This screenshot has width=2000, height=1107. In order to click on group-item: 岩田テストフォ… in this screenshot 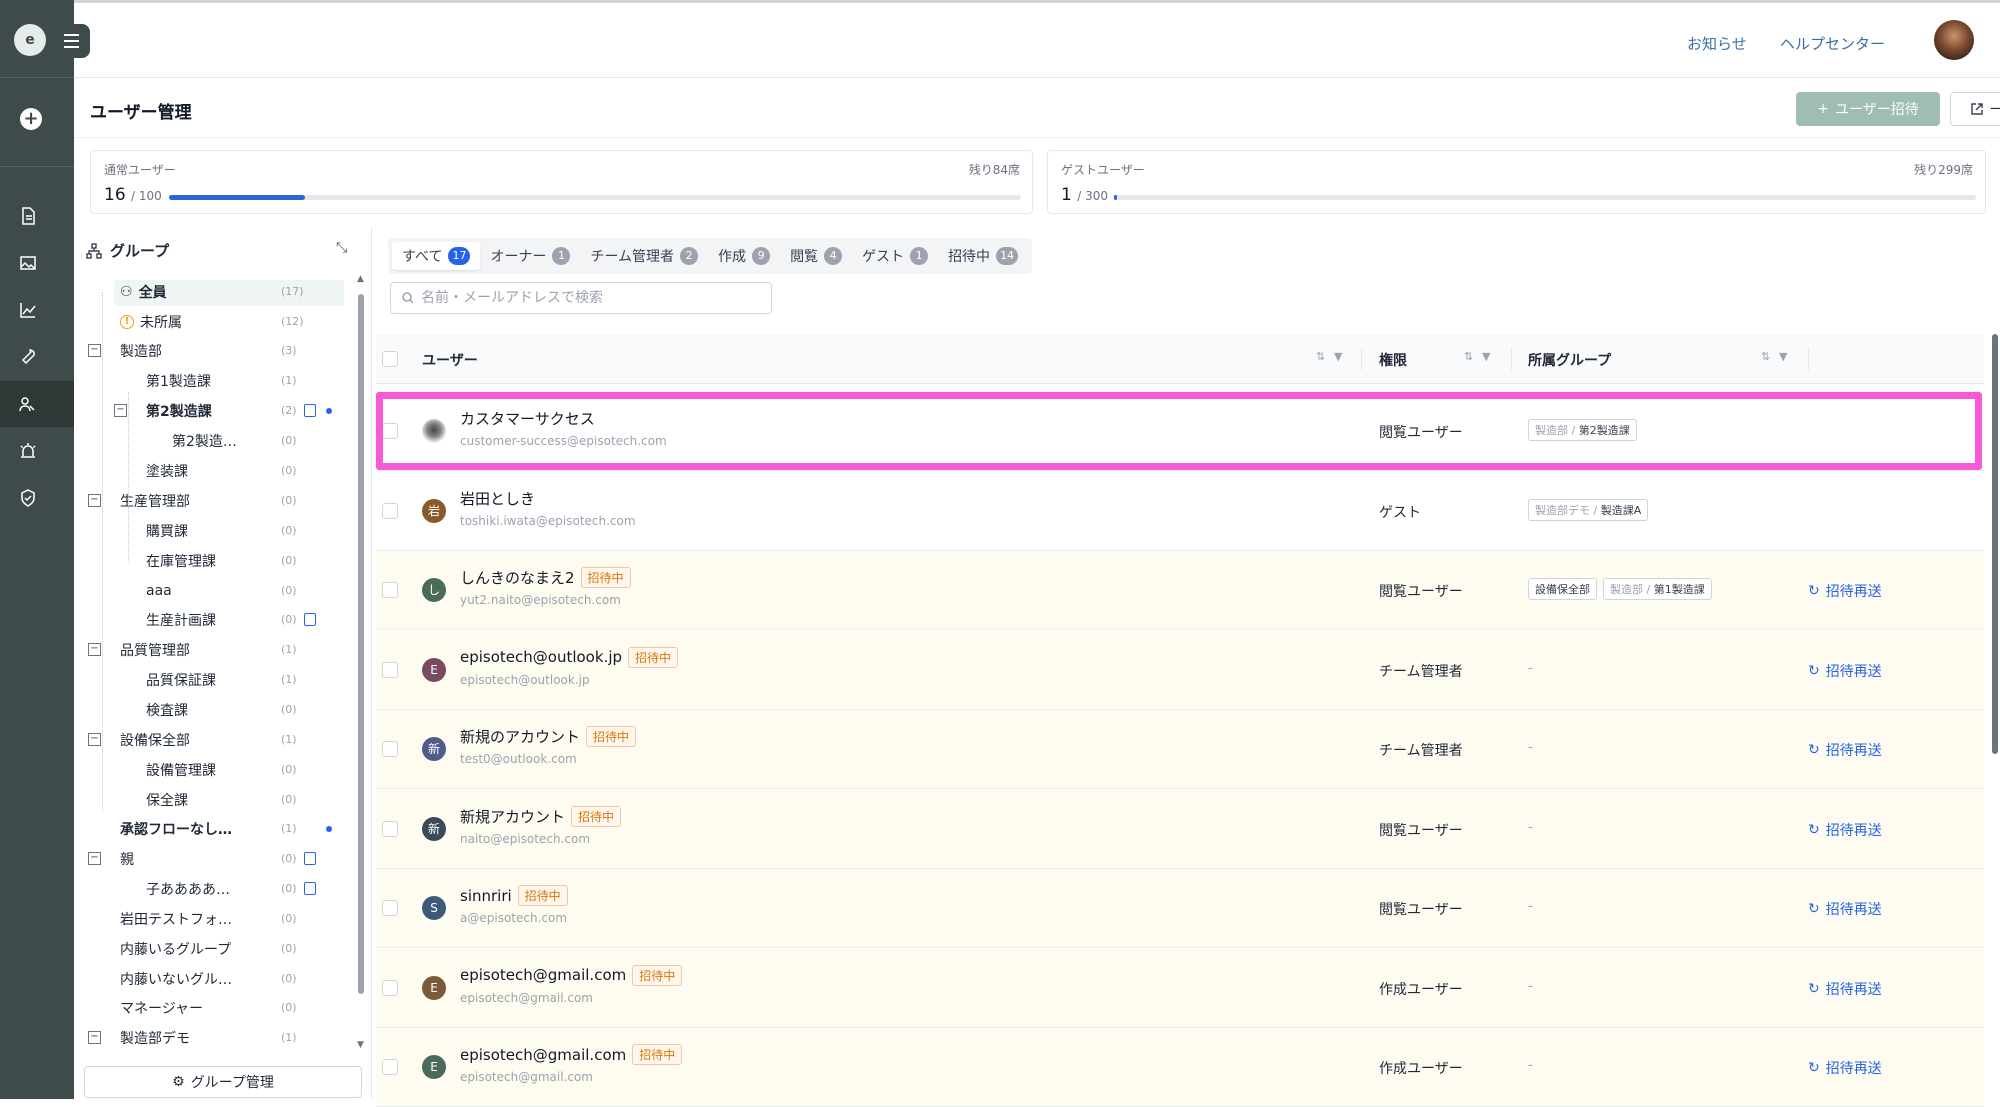, I will do `click(176, 919)`.